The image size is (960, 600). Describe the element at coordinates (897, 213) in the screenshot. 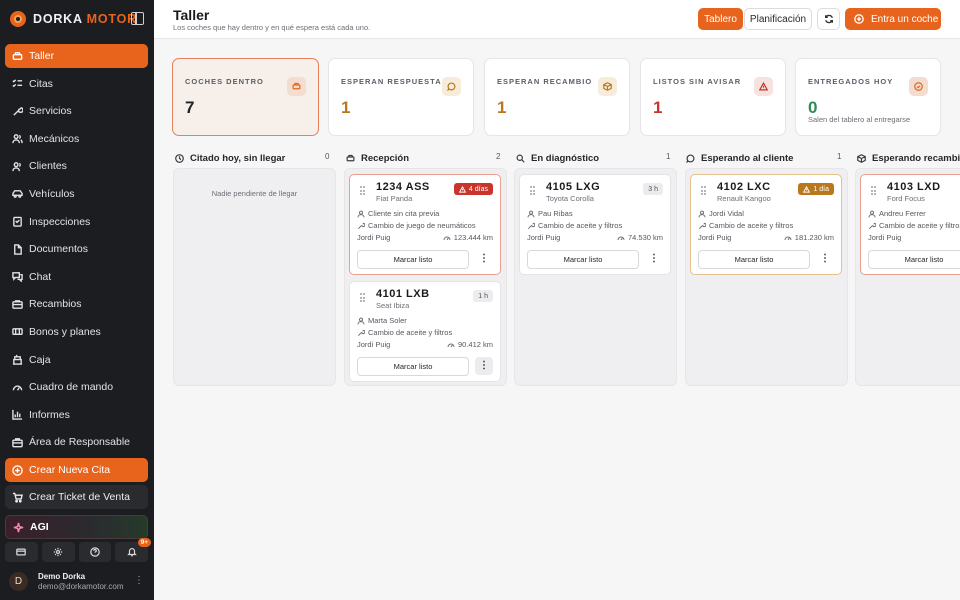

I see `card-customer: Andreu Ferrer` at that location.